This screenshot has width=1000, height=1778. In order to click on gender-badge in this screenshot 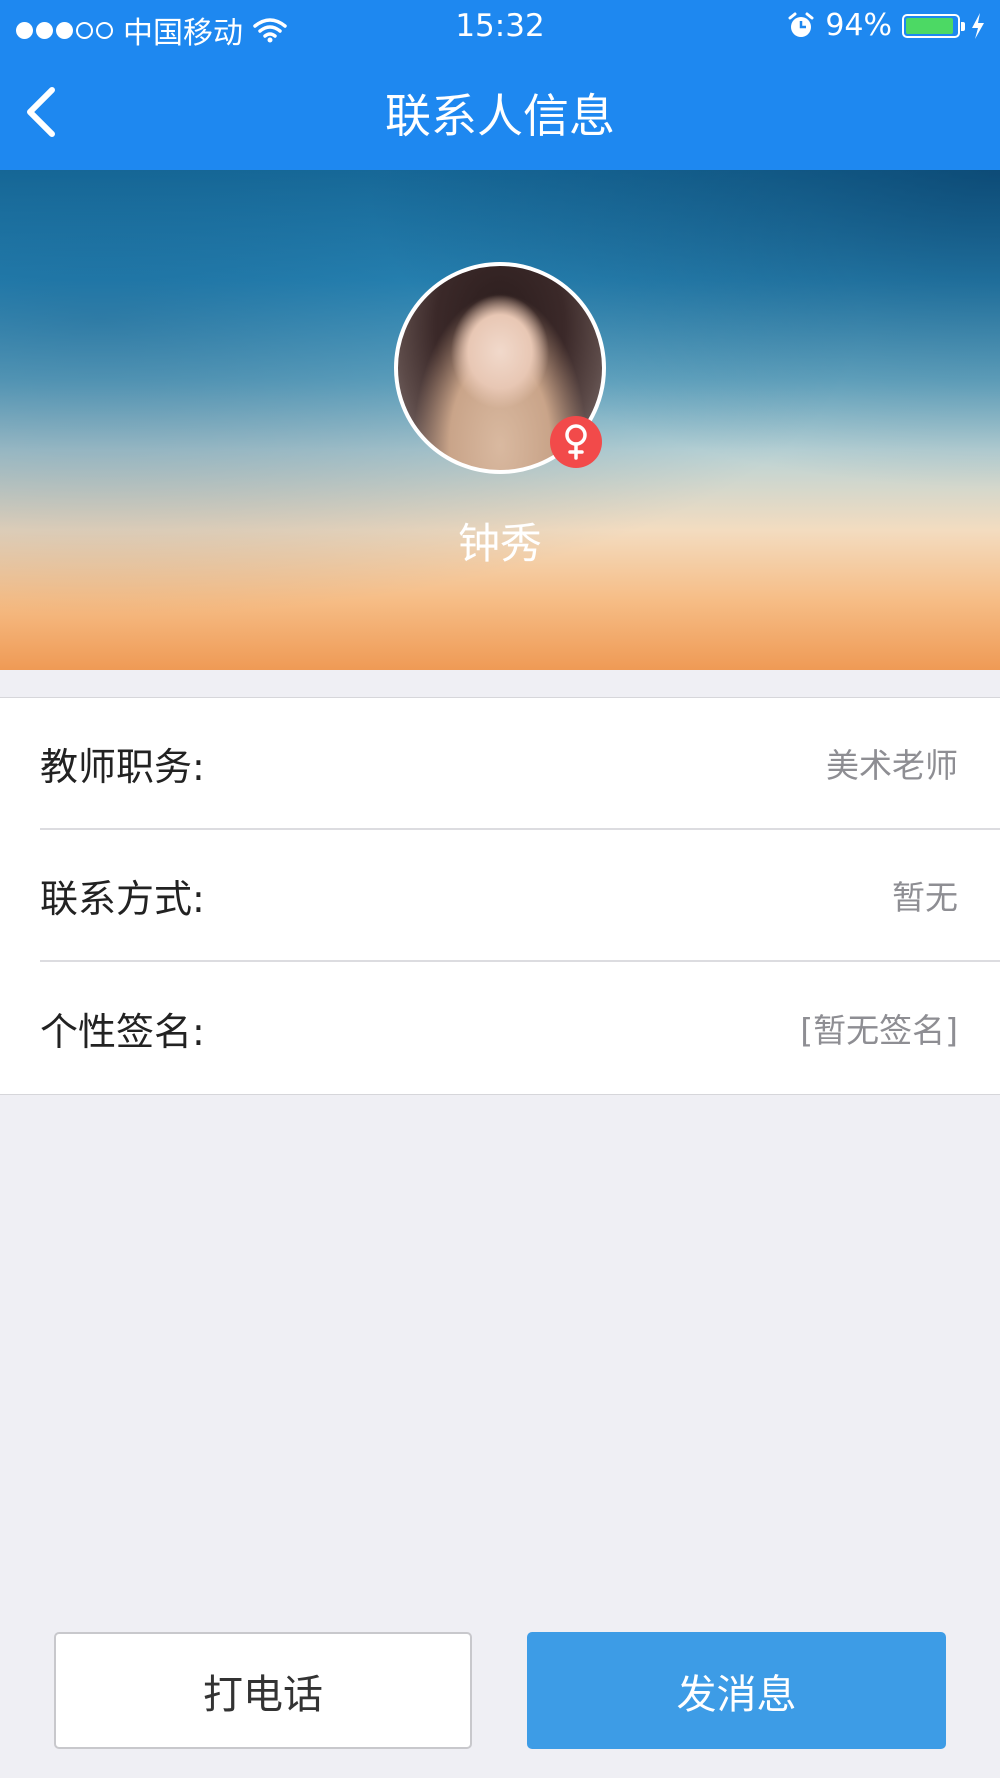, I will do `click(576, 442)`.